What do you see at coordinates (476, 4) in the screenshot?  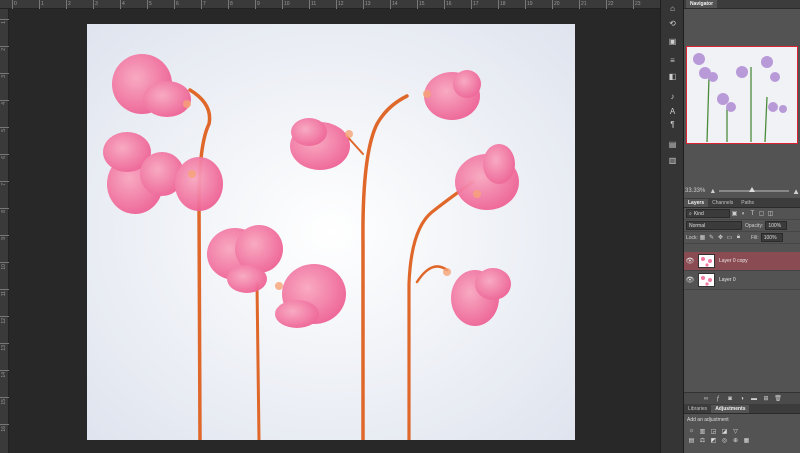 I see `ruler-number: 17` at bounding box center [476, 4].